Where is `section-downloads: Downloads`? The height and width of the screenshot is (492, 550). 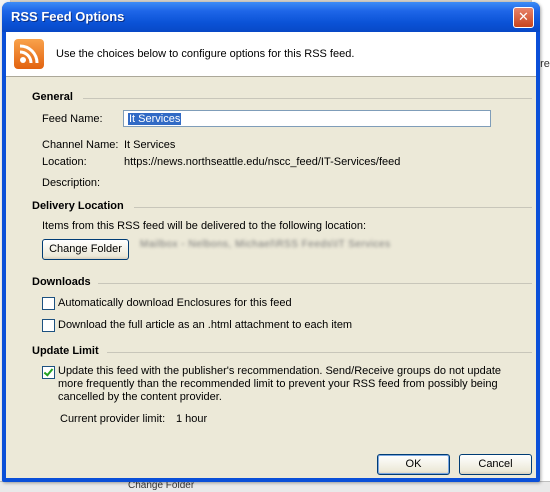
section-downloads: Downloads is located at coordinates (61, 282).